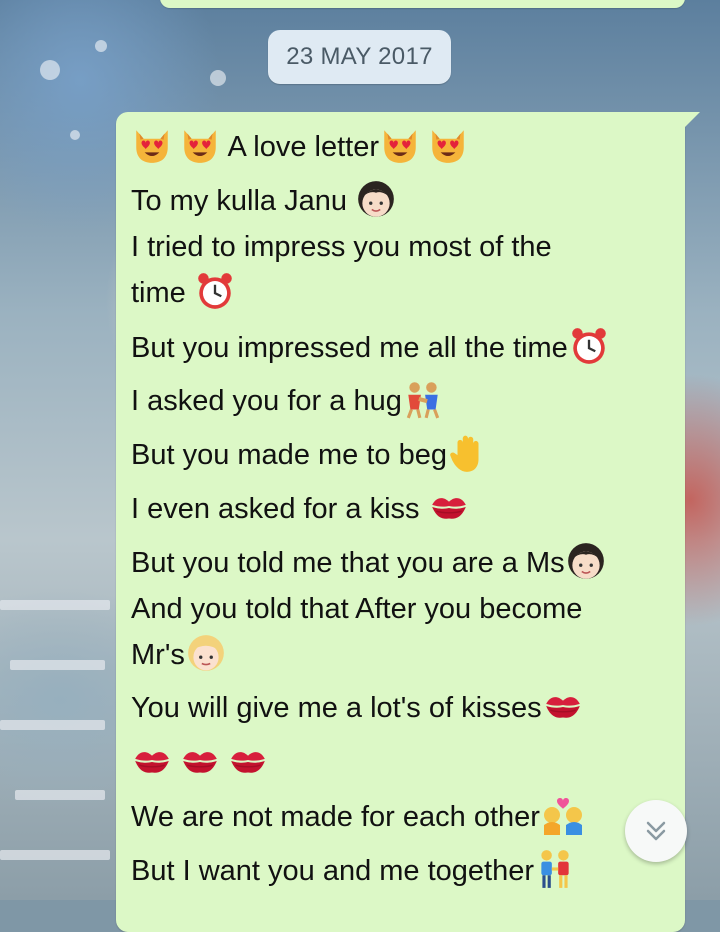 The height and width of the screenshot is (932, 720). I want to click on message-bubble-tail, so click(692, 120).